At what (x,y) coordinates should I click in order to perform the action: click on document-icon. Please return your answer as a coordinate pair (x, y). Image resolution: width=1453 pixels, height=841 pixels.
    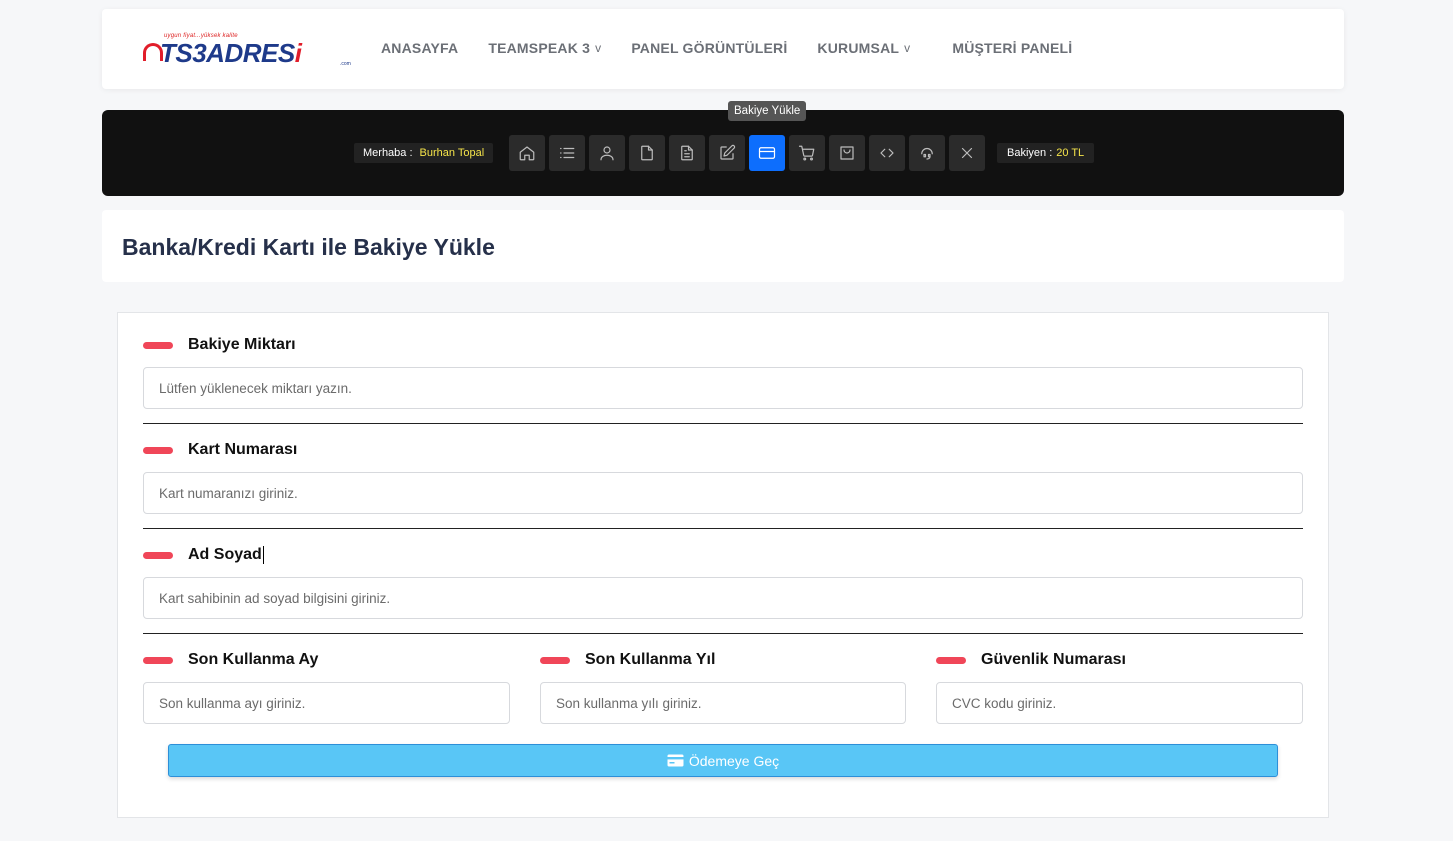
    Looking at the image, I should click on (687, 153).